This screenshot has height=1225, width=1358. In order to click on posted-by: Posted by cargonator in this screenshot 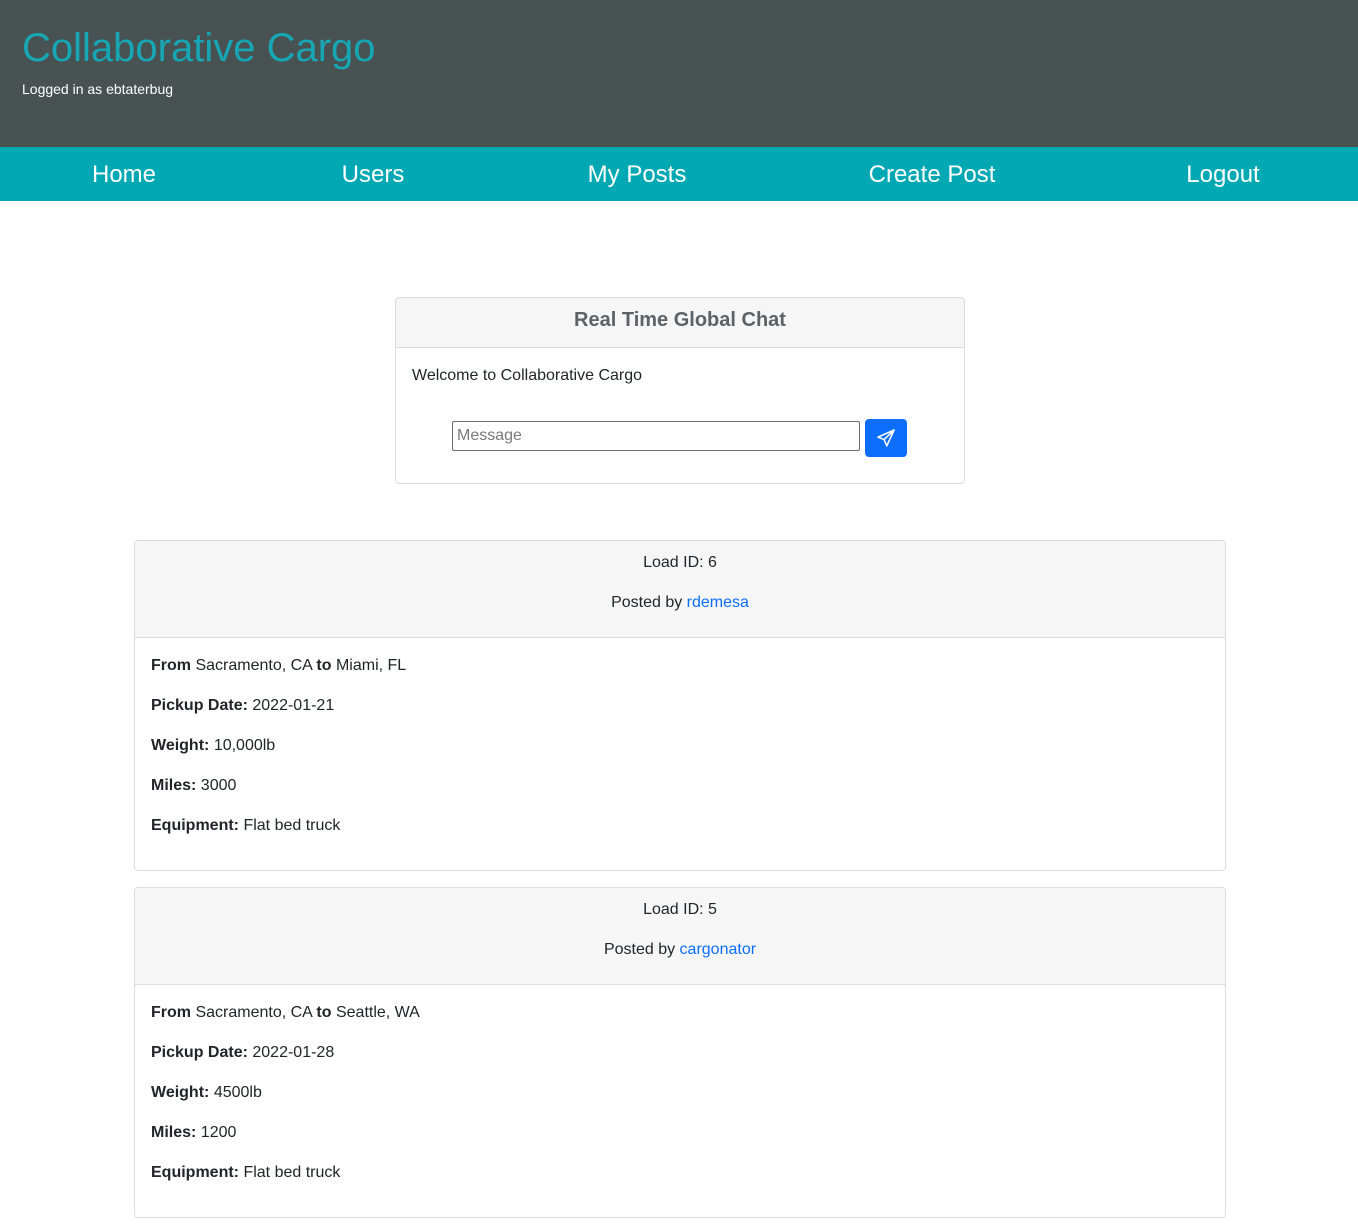, I will do `click(680, 950)`.